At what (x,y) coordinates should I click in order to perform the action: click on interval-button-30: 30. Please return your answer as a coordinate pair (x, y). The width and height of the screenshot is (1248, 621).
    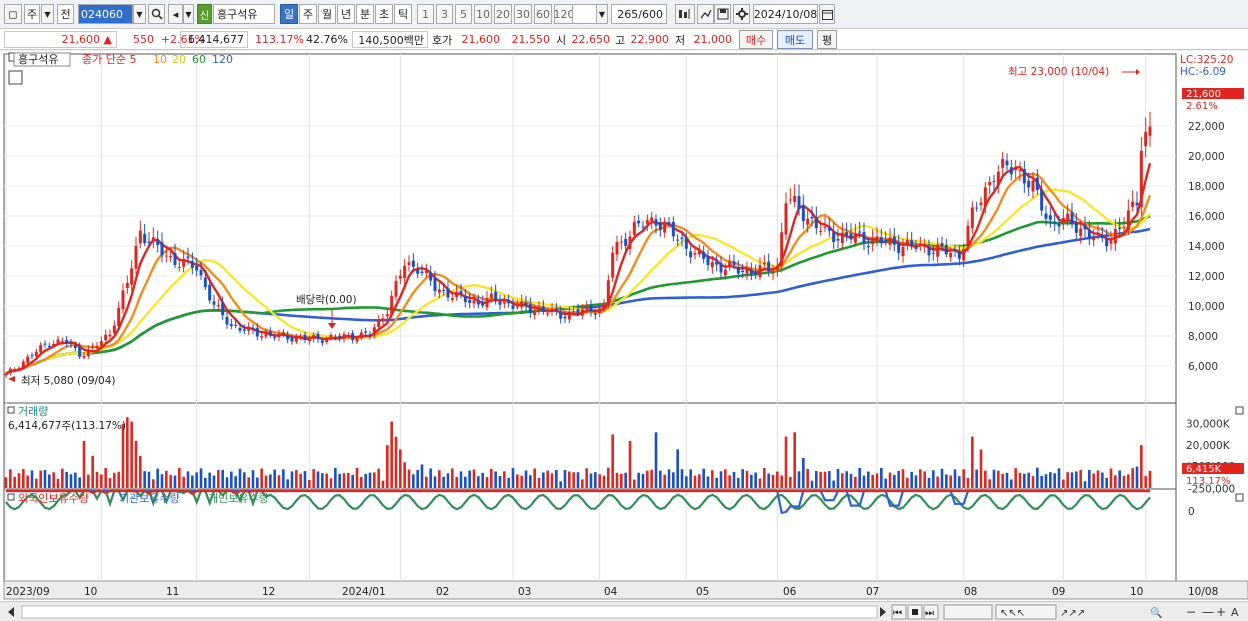
    Looking at the image, I should click on (523, 14).